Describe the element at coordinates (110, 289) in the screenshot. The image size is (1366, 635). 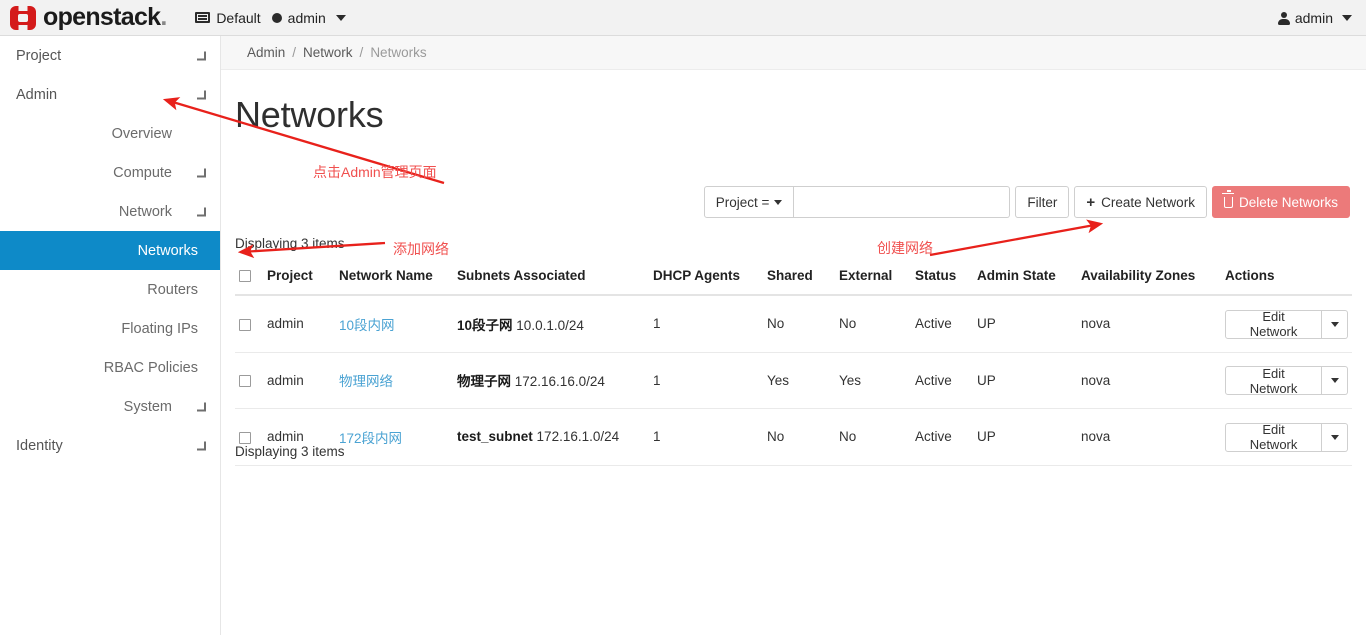
I see `sidebar-item-routers: Routers` at that location.